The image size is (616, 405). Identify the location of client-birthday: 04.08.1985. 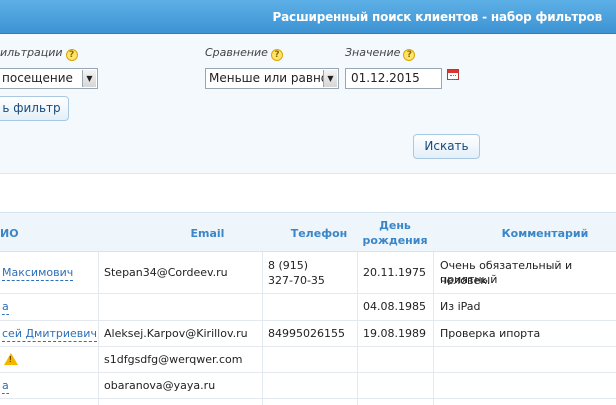
(394, 306).